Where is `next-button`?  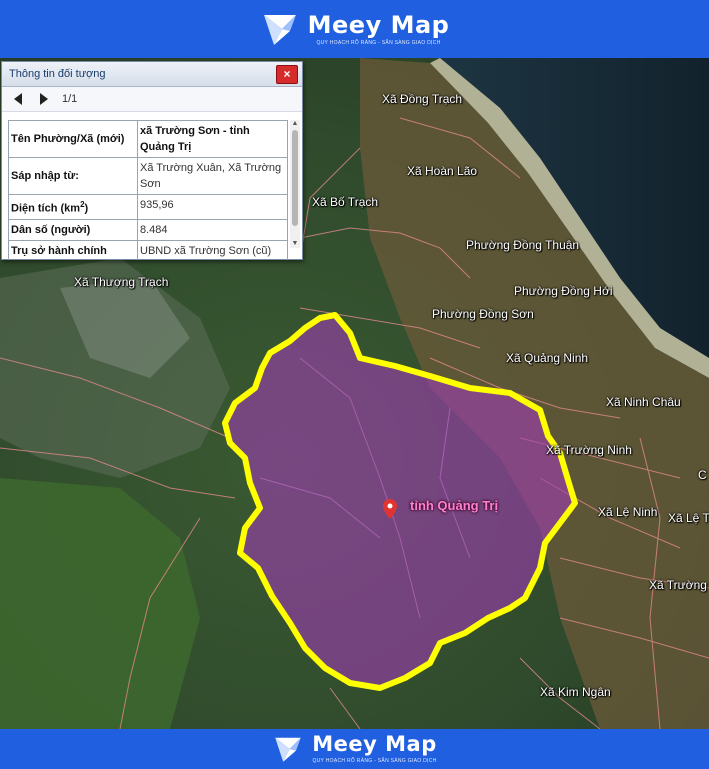
next-button is located at coordinates (44, 99).